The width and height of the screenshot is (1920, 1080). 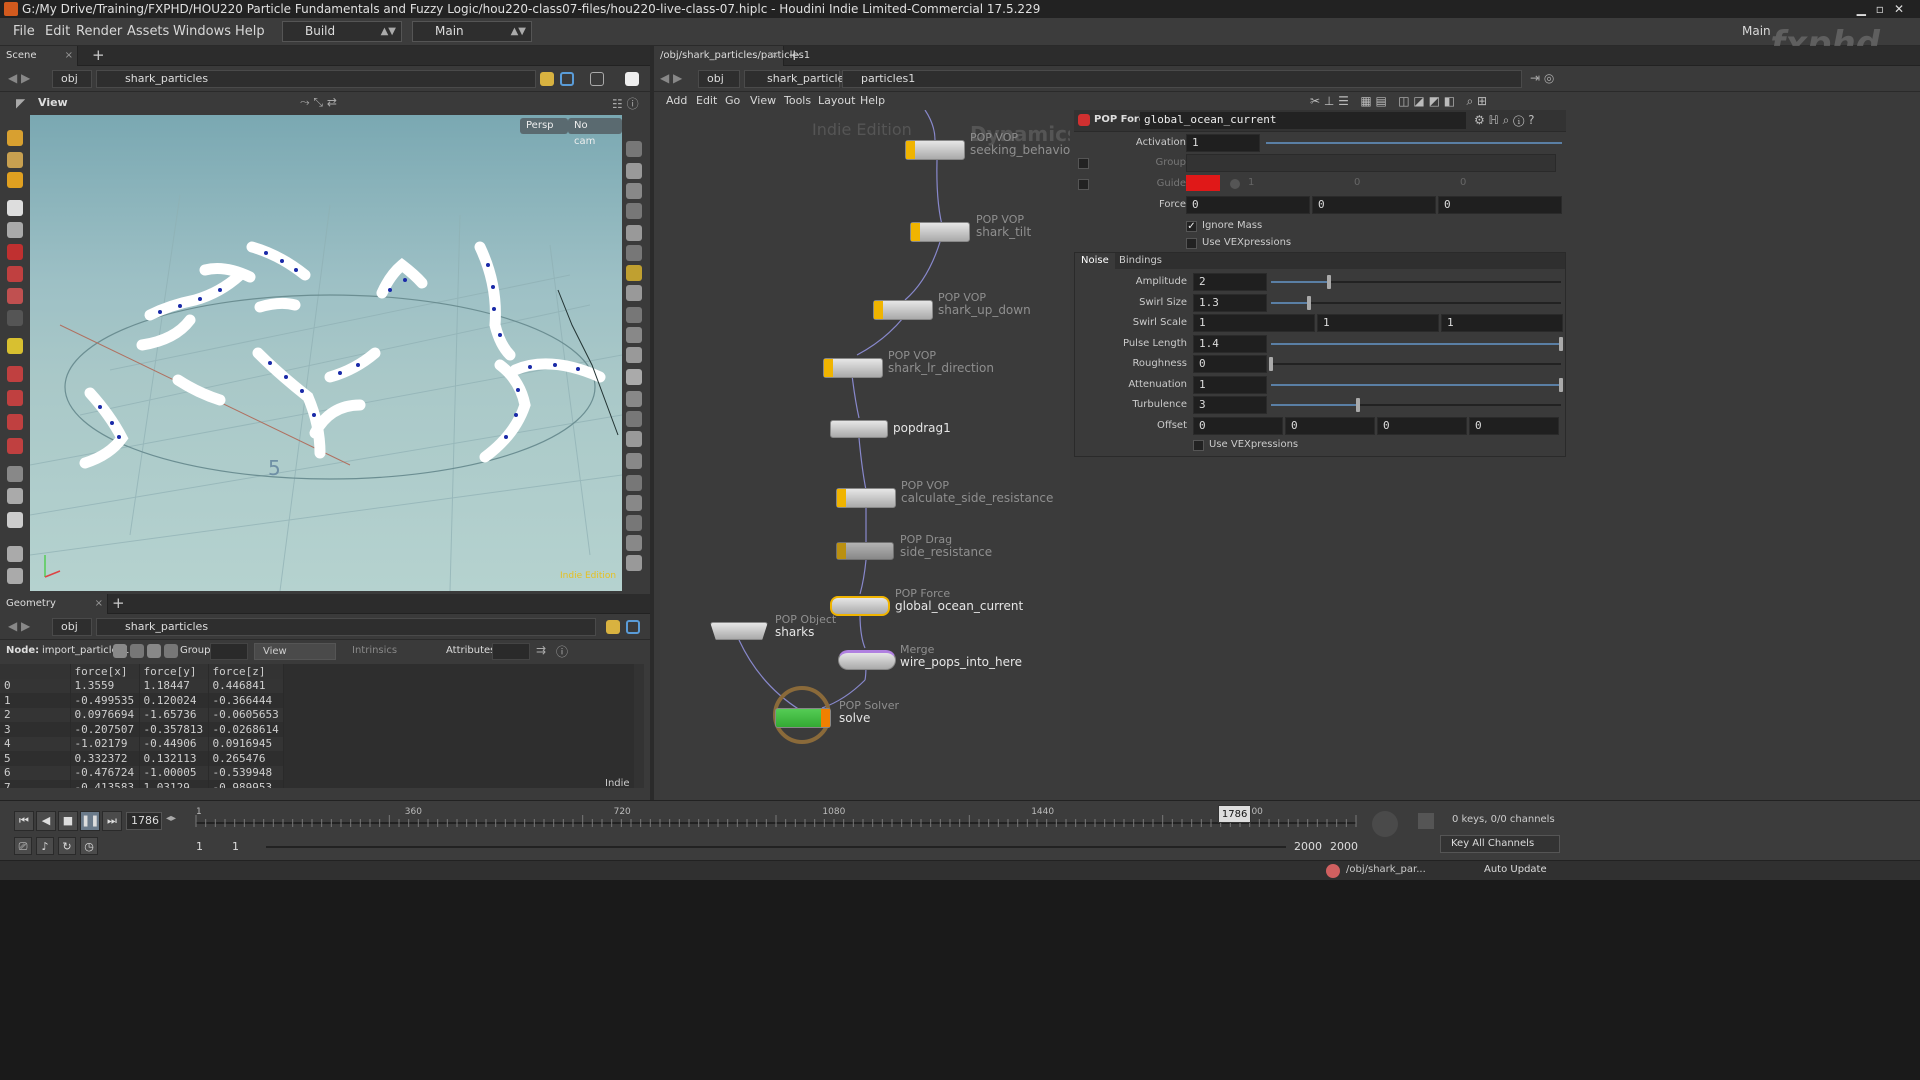 What do you see at coordinates (105, 758) in the screenshot?
I see `table-cell: 0.332372` at bounding box center [105, 758].